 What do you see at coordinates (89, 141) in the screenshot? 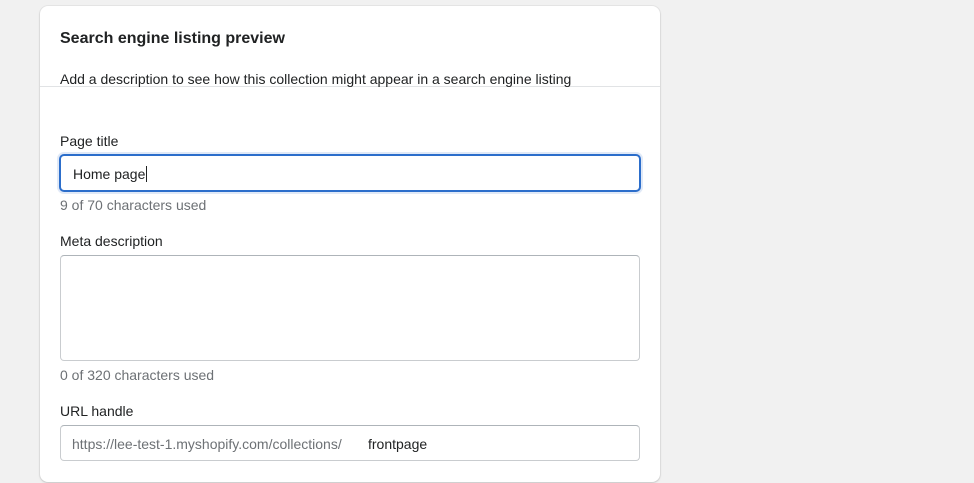
I see `page-title-label: Page title` at bounding box center [89, 141].